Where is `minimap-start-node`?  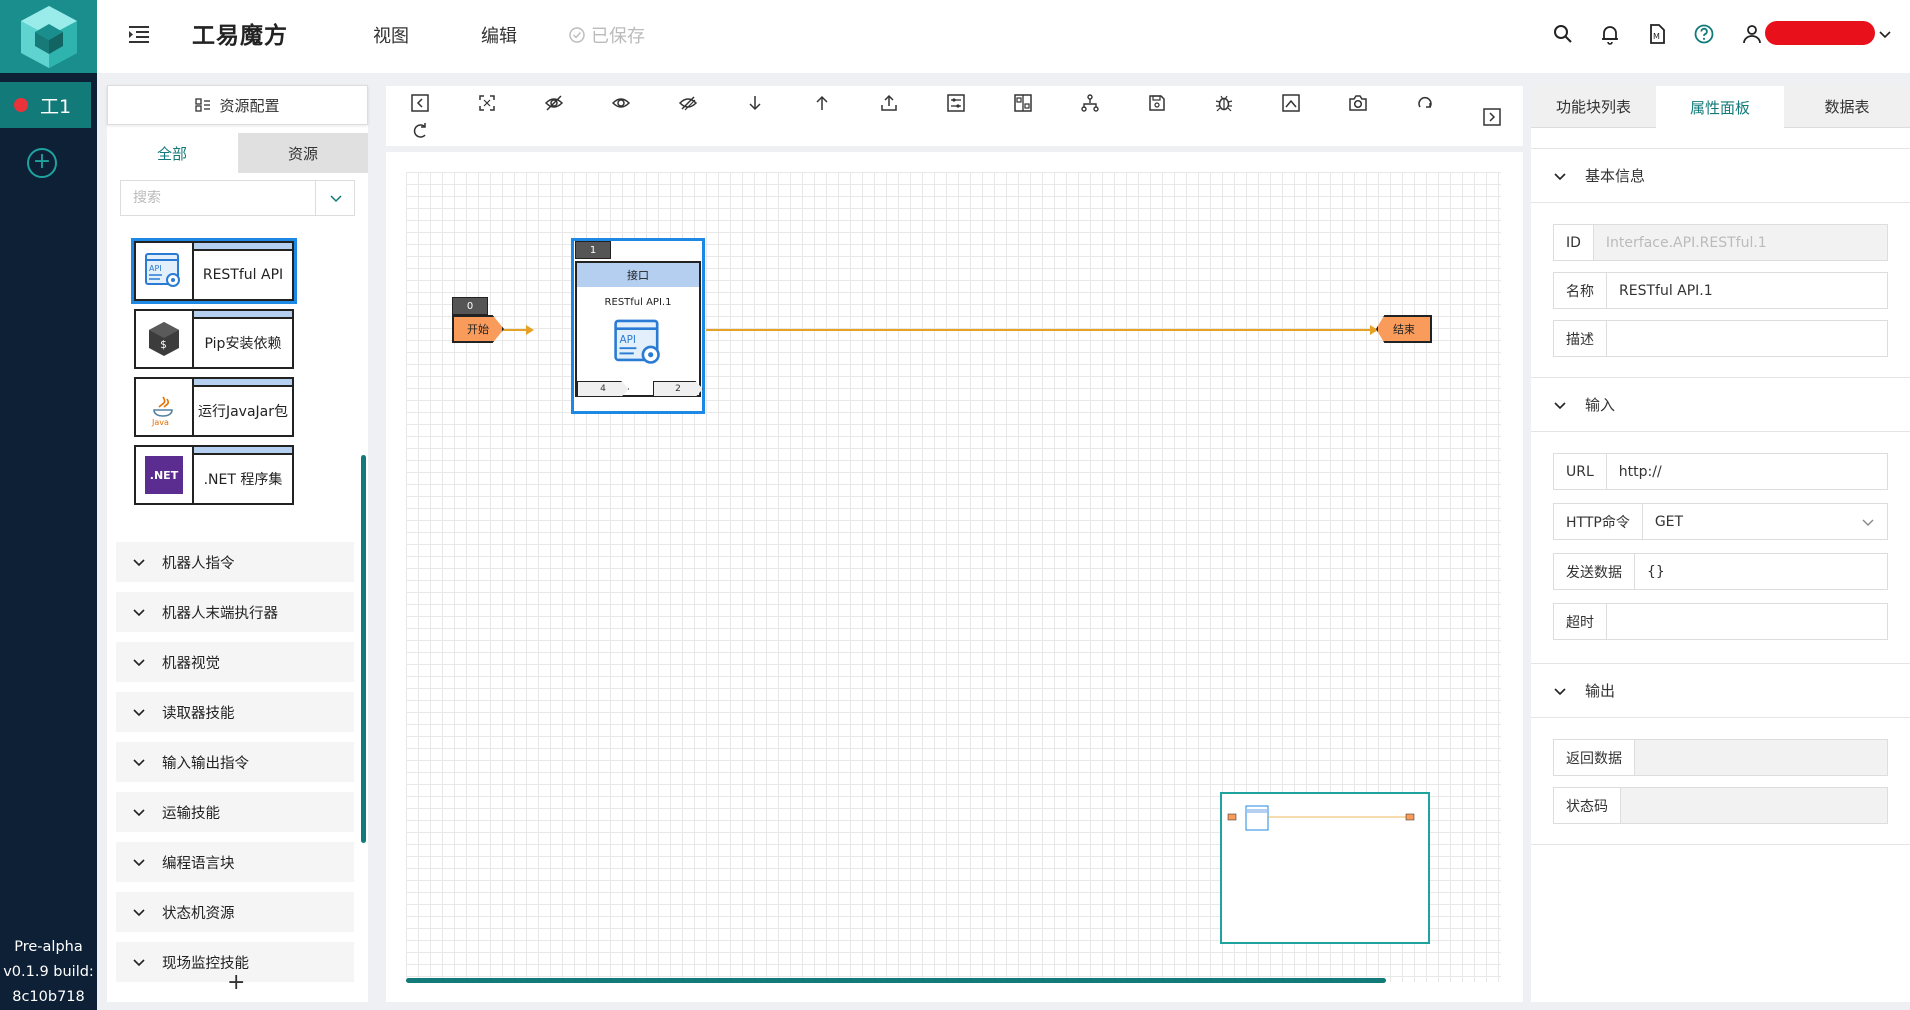 minimap-start-node is located at coordinates (1232, 817).